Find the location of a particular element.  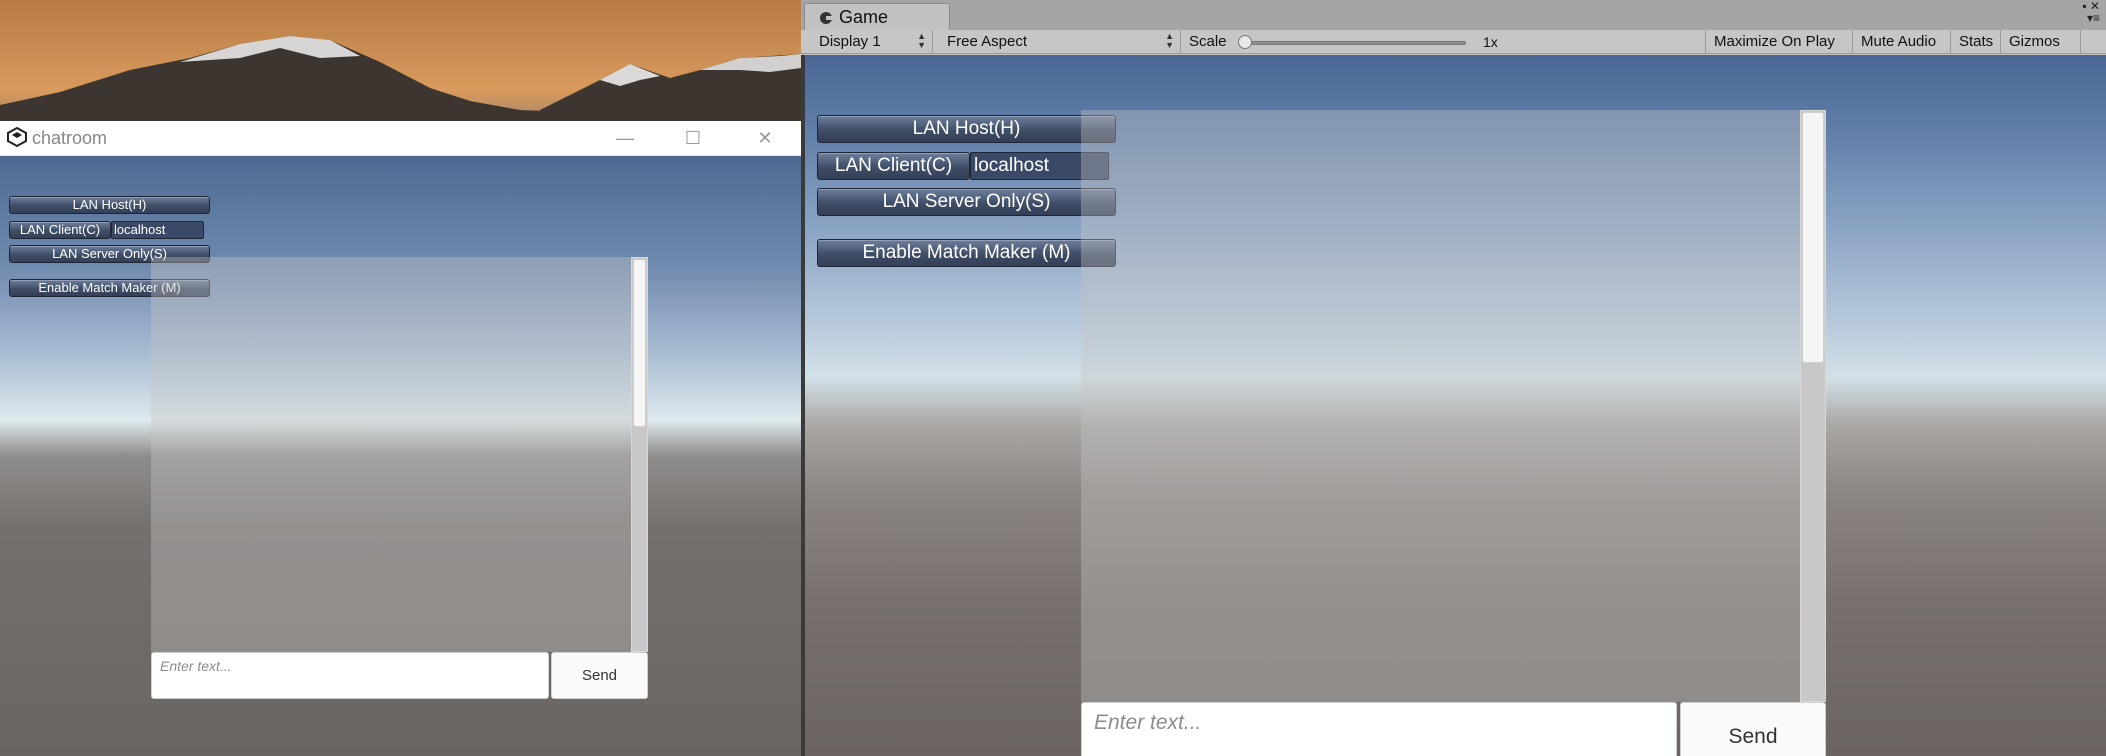

window-title: chatroom is located at coordinates (70, 138).